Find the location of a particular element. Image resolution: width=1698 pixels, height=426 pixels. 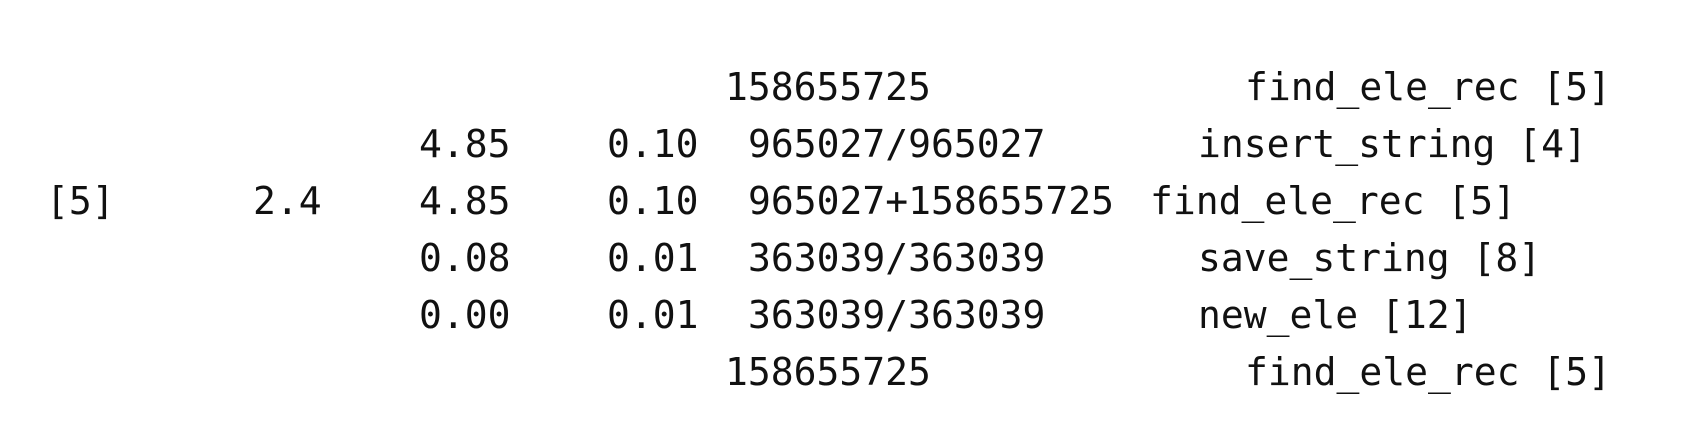

call-graph-row-callee: 0.08 0.01 363039/363039 save_string [8] is located at coordinates (849, 258).